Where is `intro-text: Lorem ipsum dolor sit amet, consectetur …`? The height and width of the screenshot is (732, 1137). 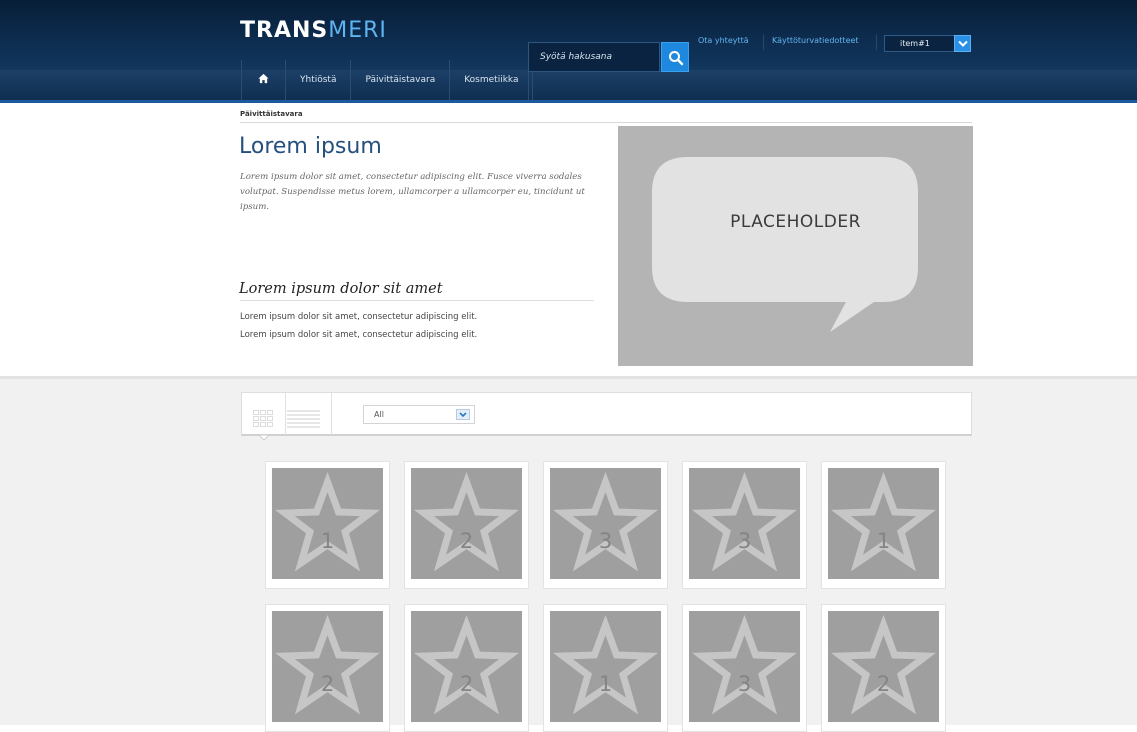
intro-text: Lorem ipsum dolor sit amet, consectetur … is located at coordinates (412, 192).